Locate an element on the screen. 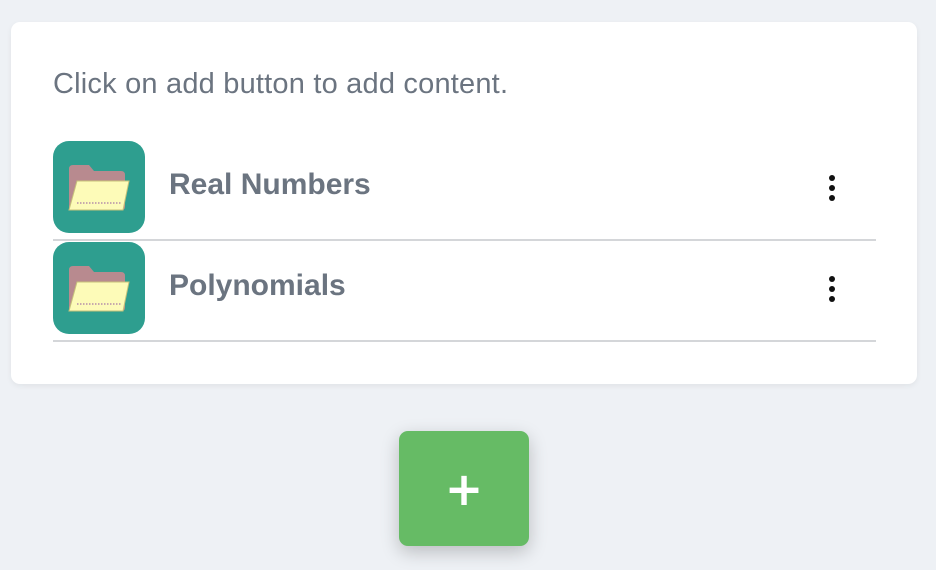  plus-icon: + is located at coordinates (464, 488).